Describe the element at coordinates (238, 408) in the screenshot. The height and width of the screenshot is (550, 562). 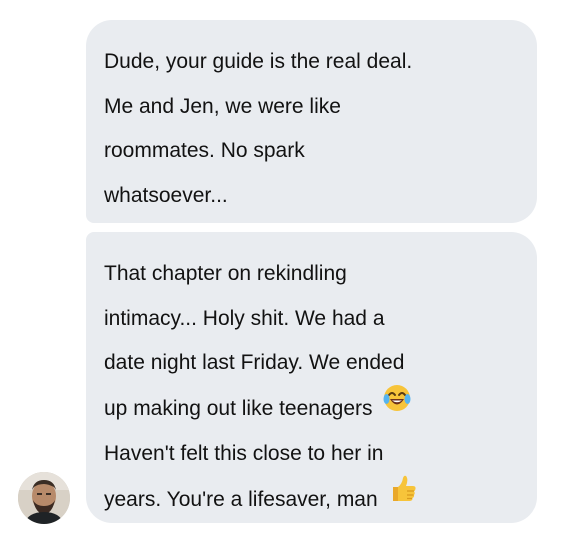
I see `message-text-line: up making out like teenagers` at that location.